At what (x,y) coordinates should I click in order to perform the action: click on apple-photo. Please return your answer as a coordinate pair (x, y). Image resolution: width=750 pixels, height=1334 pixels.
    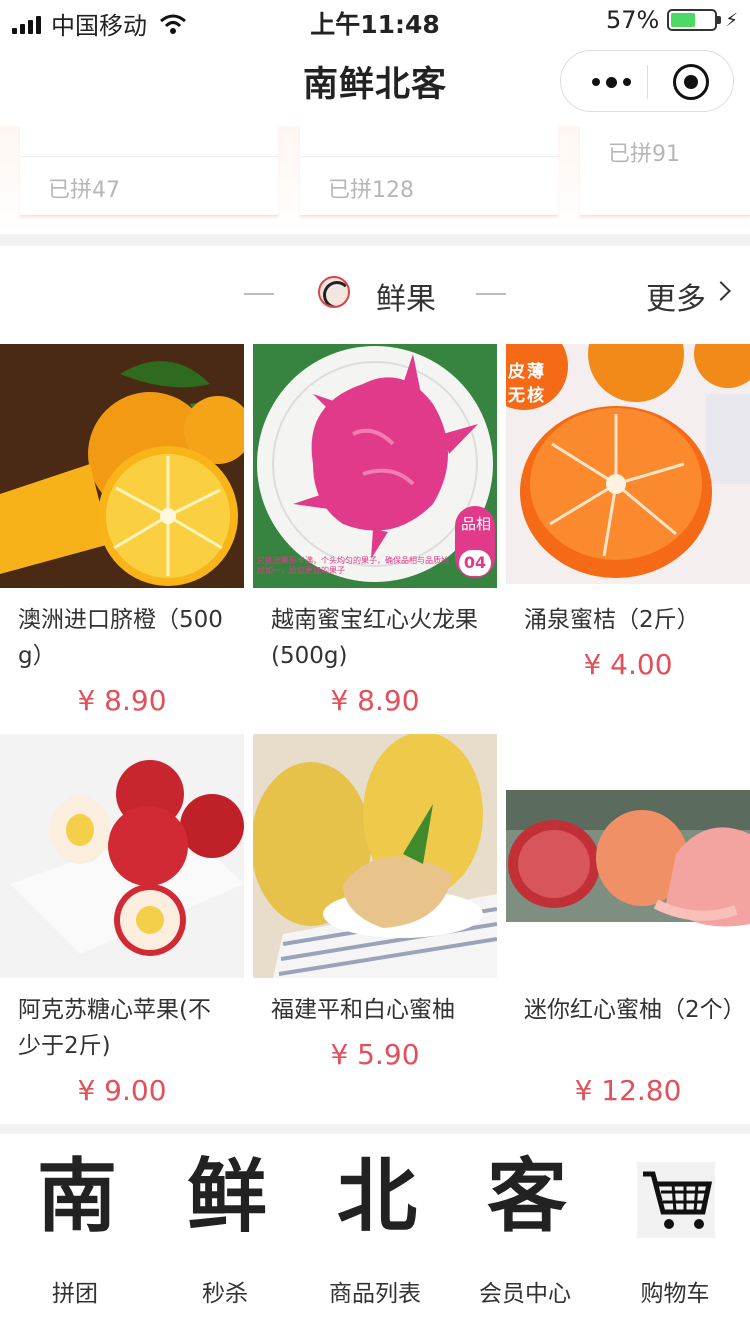
    Looking at the image, I should click on (122, 856).